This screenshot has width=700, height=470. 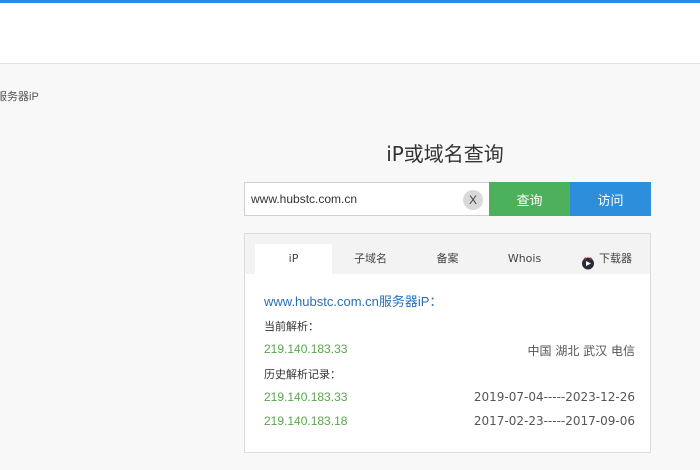 What do you see at coordinates (350, 33) in the screenshot?
I see `header-bar` at bounding box center [350, 33].